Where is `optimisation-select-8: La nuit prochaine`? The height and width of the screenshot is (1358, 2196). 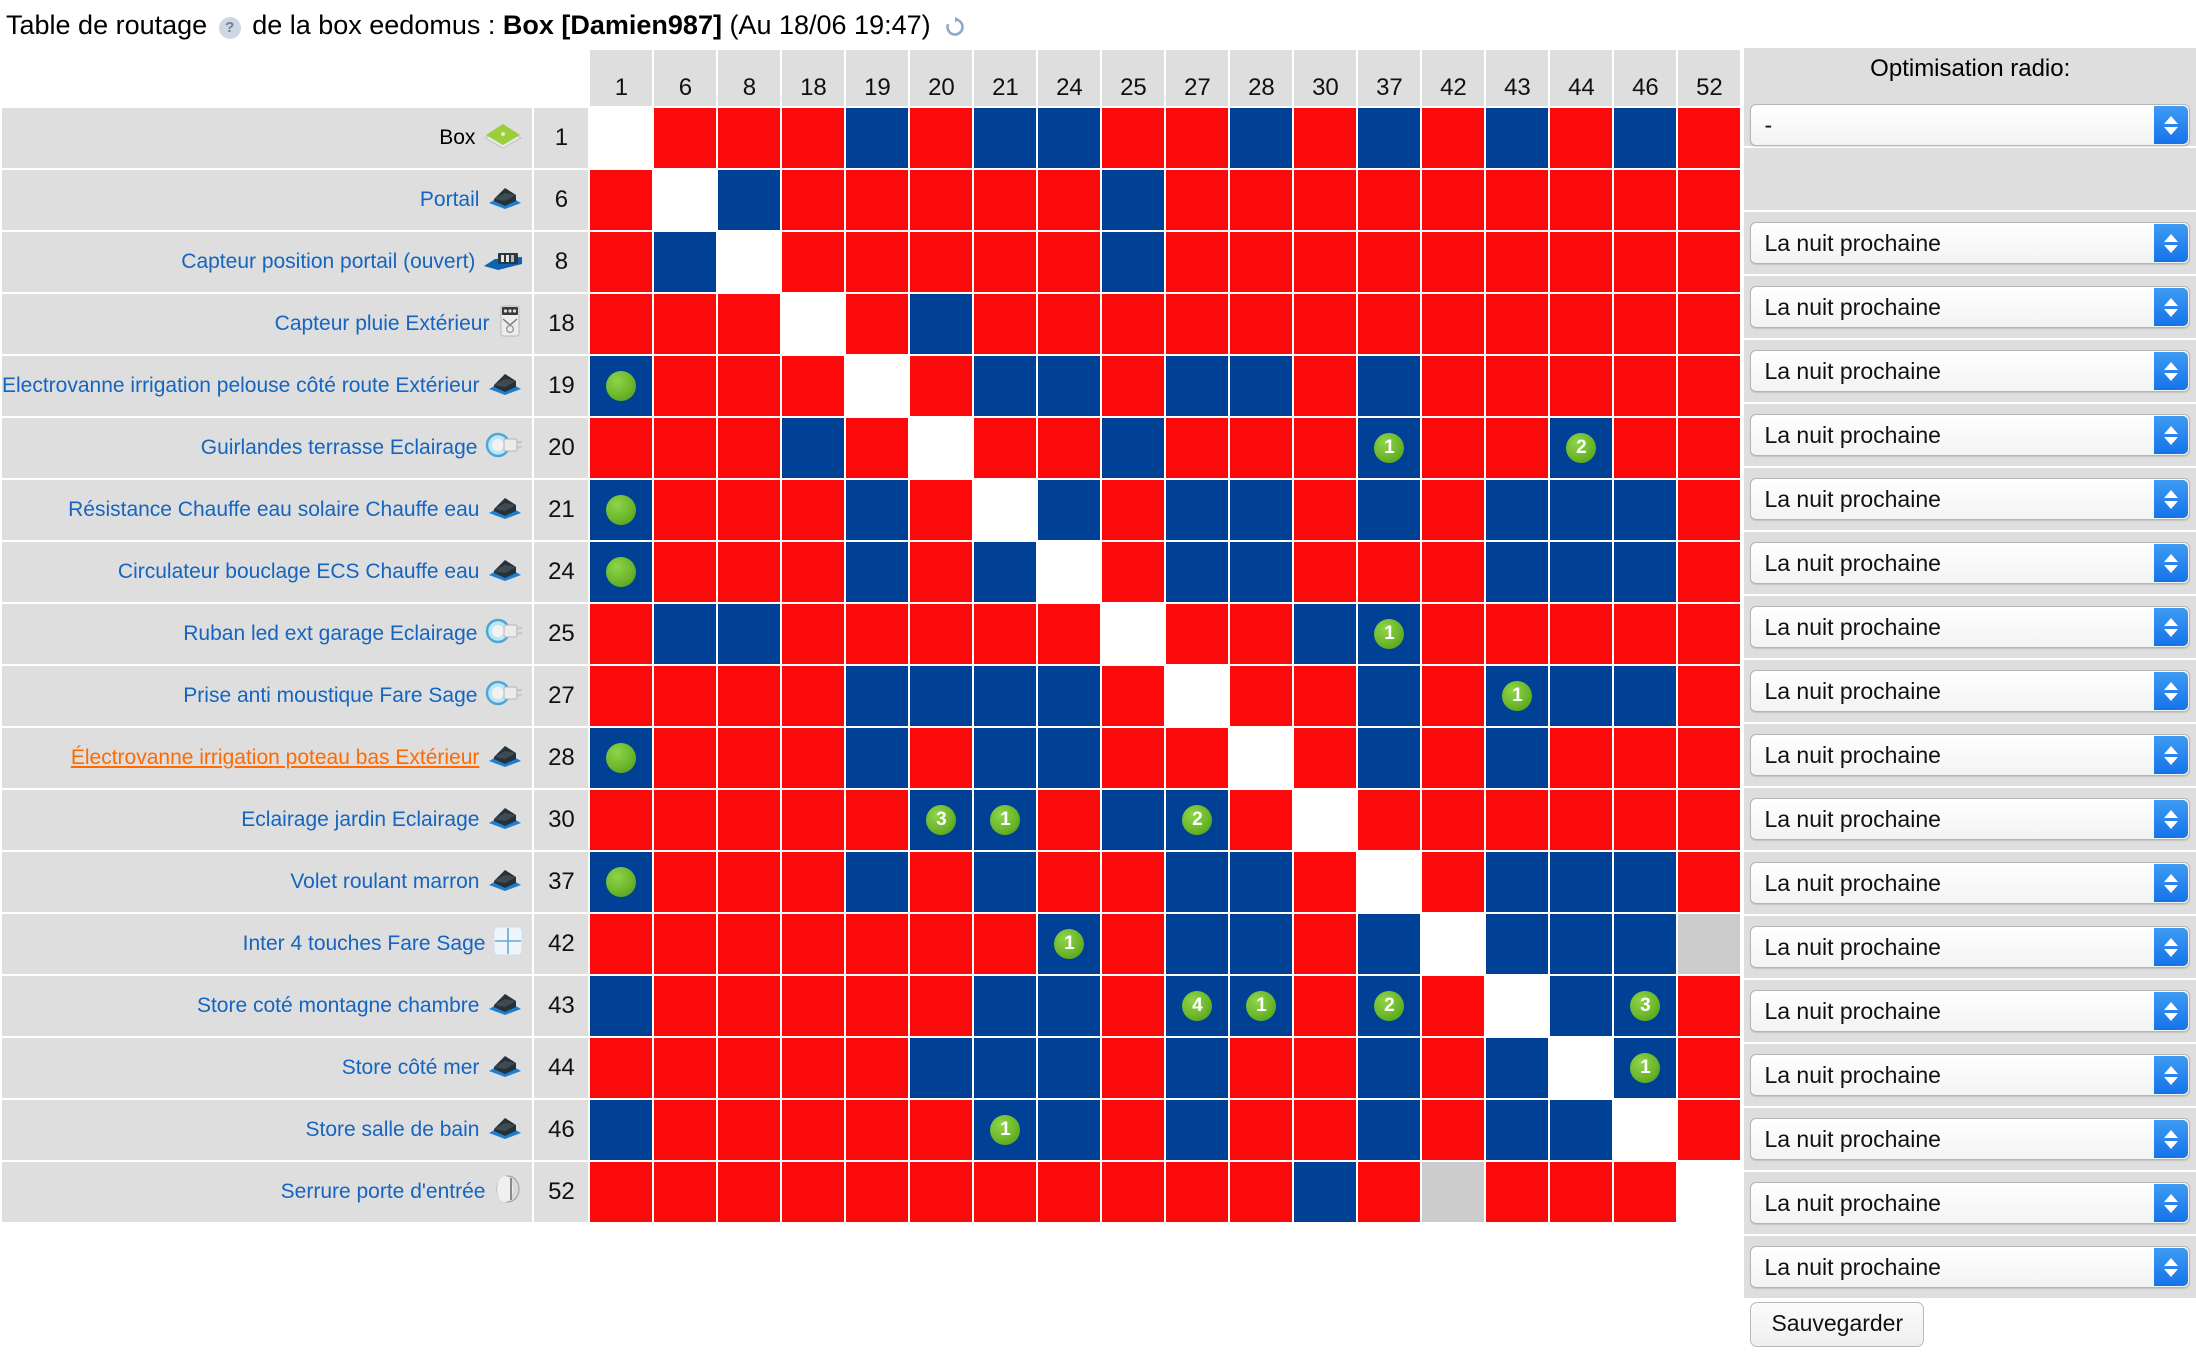 optimisation-select-8: La nuit prochaine is located at coordinates (1970, 307).